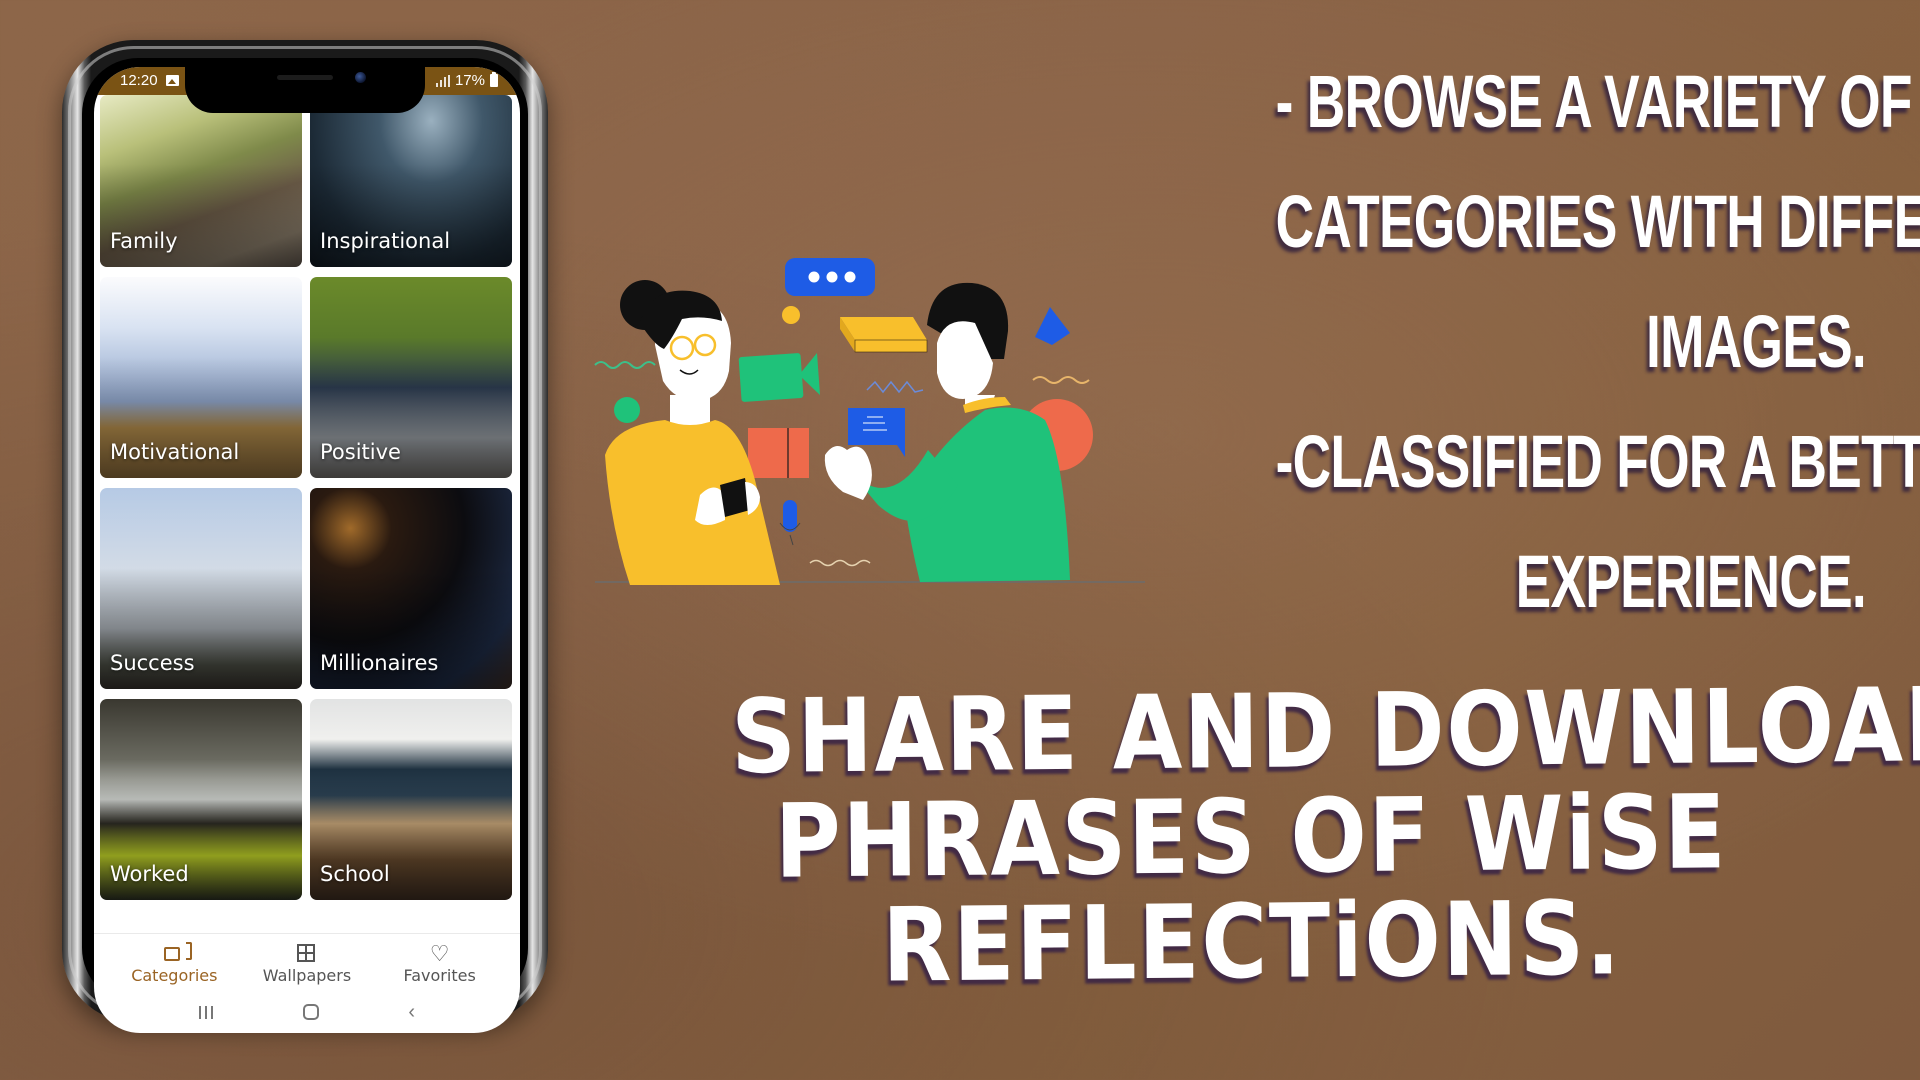 The width and height of the screenshot is (1920, 1080). I want to click on back-icon: ‹, so click(411, 1012).